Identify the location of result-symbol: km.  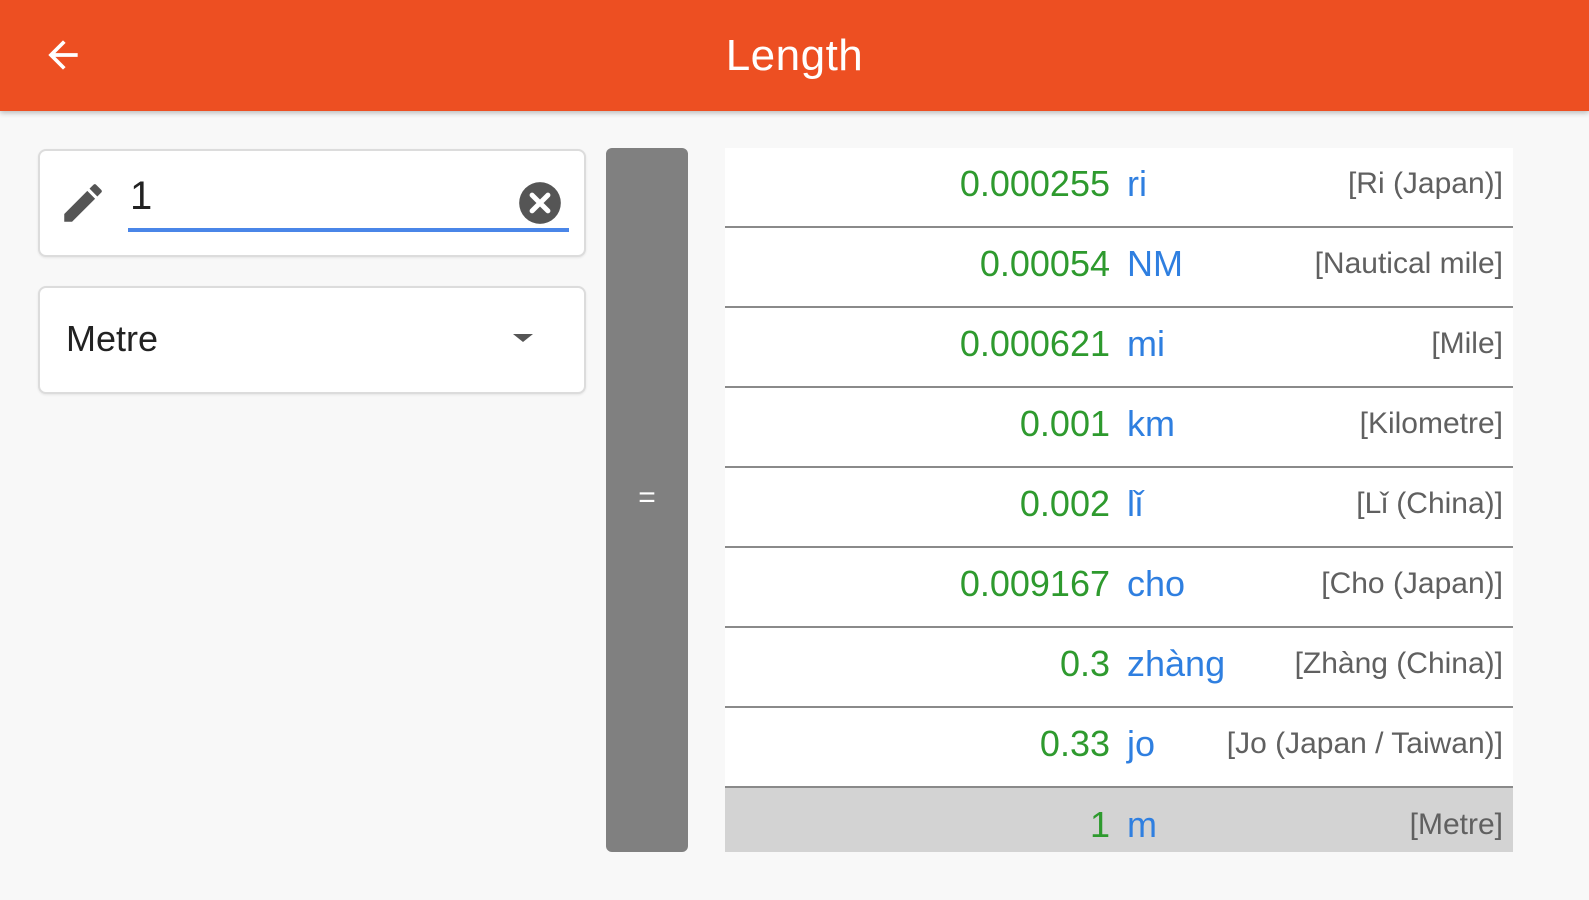
(1151, 423).